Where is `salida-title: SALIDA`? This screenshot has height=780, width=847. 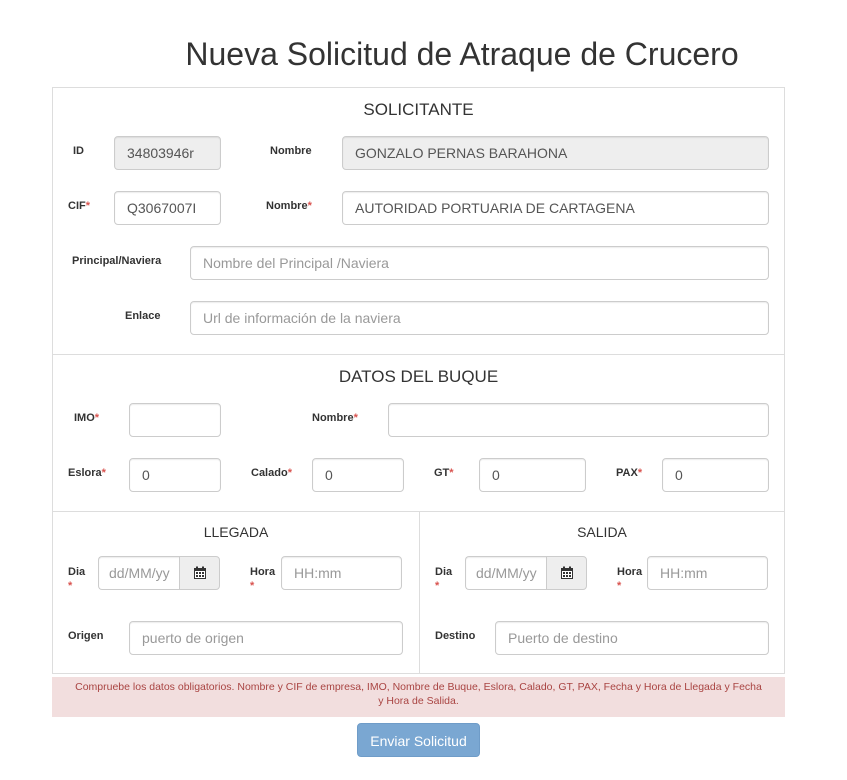 salida-title: SALIDA is located at coordinates (602, 532).